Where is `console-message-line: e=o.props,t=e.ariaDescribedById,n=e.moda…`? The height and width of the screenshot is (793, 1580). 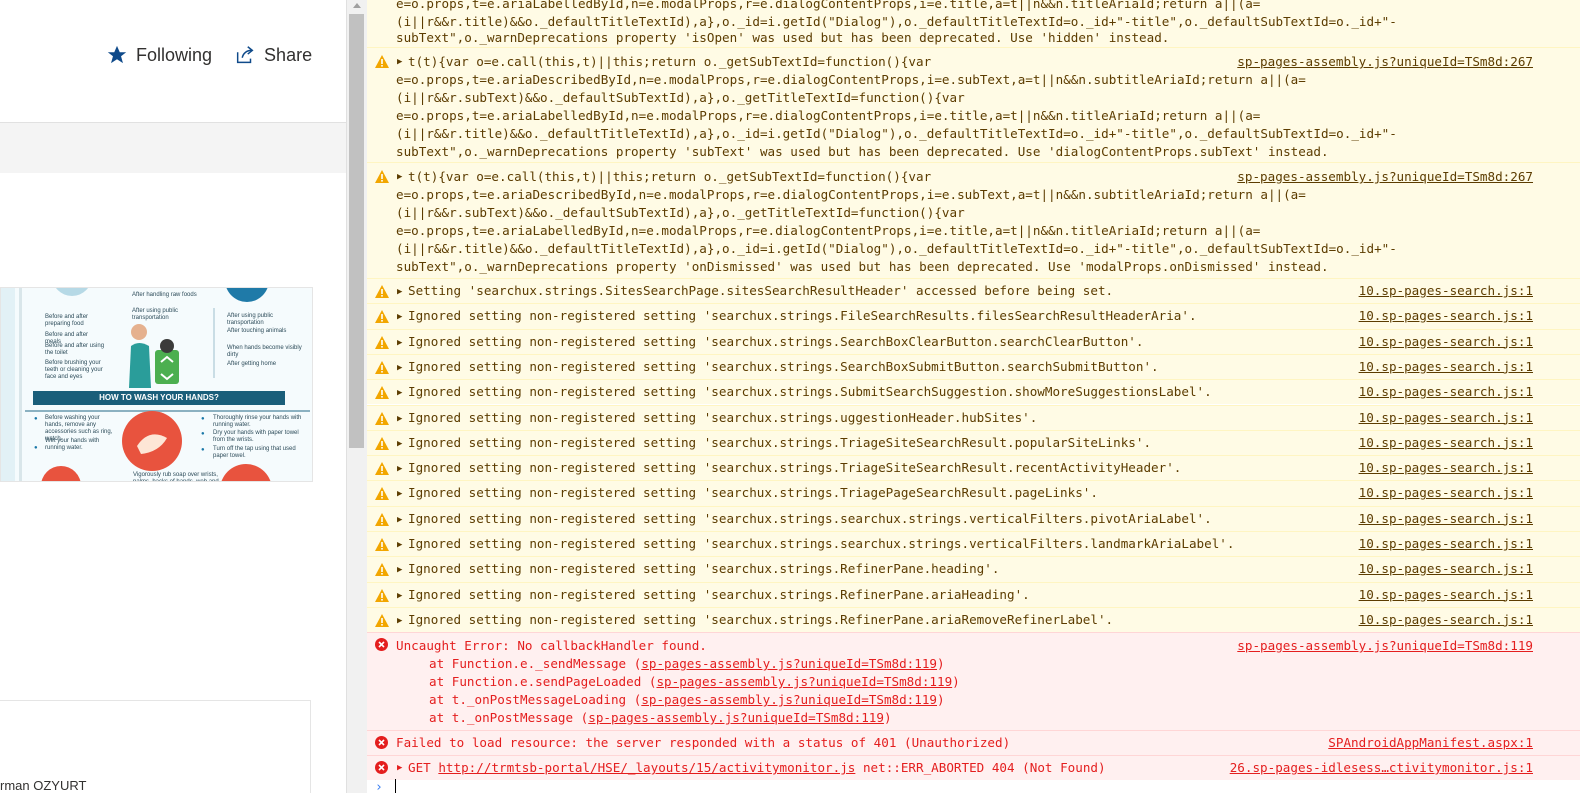
console-message-line: e=o.props,t=e.ariaDescribedById,n=e.moda… is located at coordinates (851, 194).